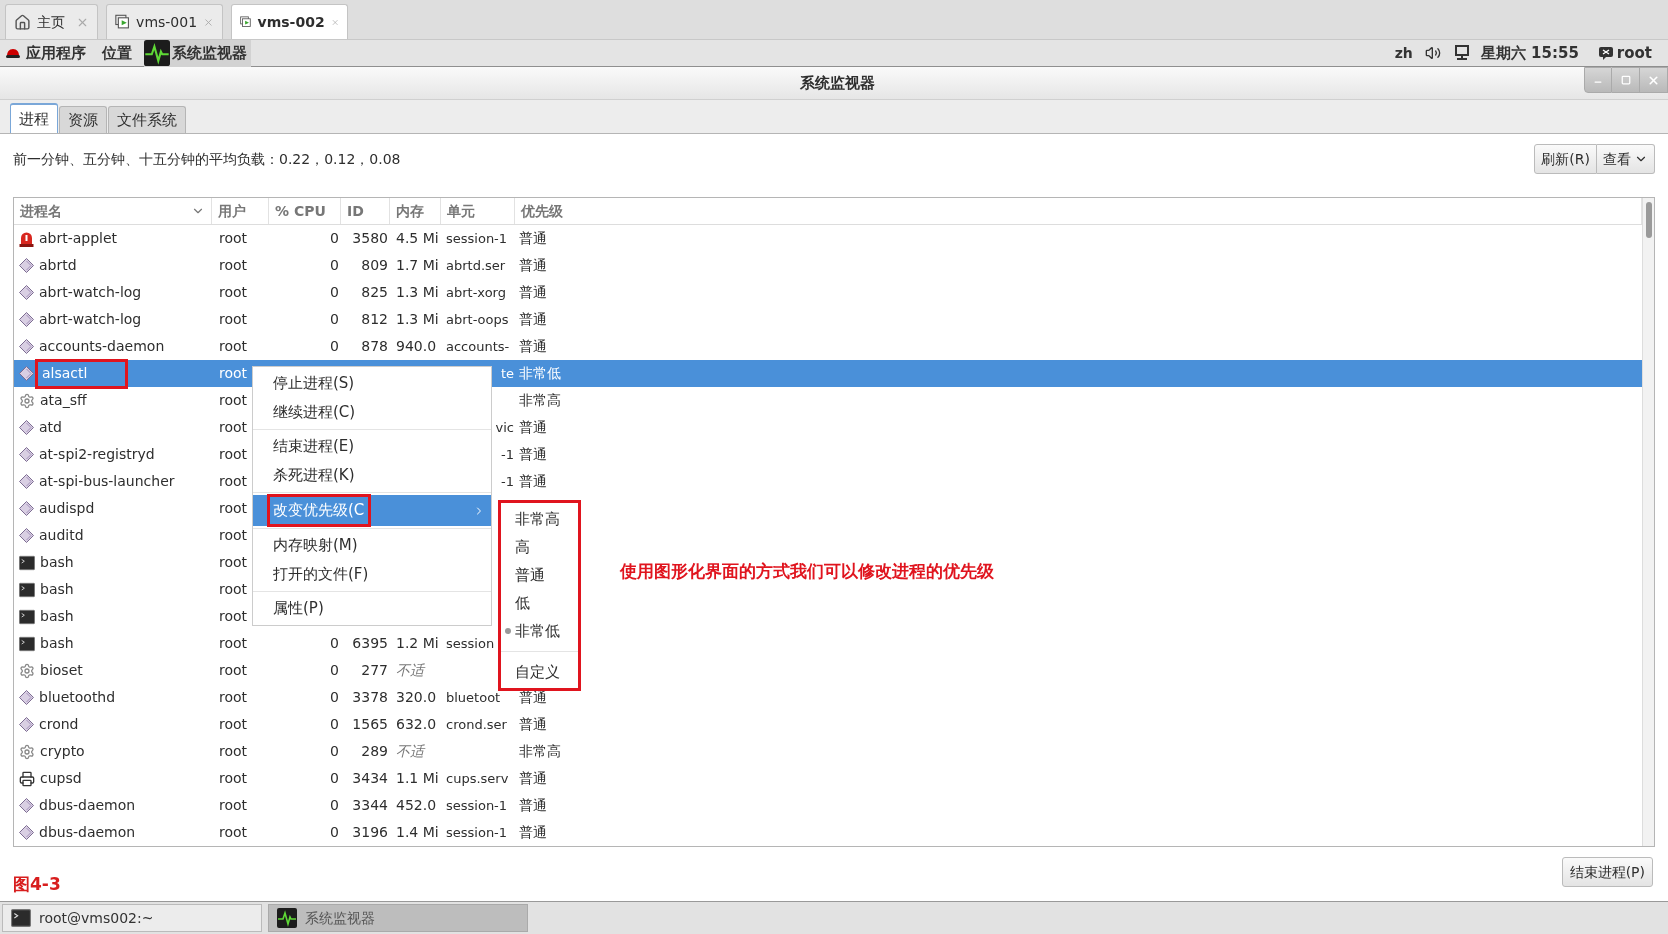 The image size is (1668, 934). I want to click on menu-item: 杀死进程(K), so click(372, 475).